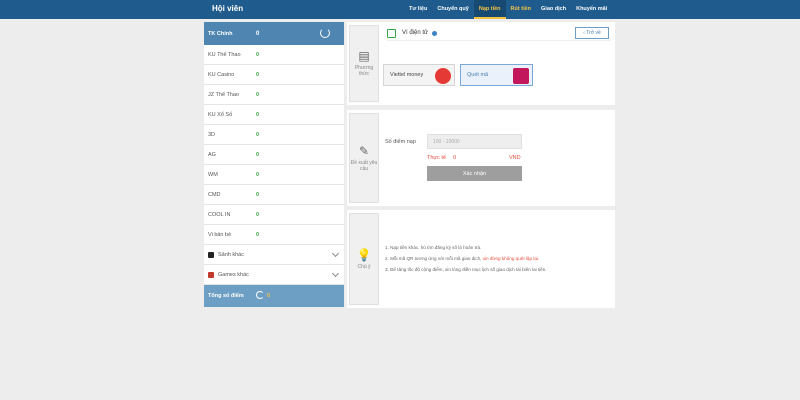  Describe the element at coordinates (220, 234) in the screenshot. I see `sidebar-item-label: Vi bàn bè` at that location.